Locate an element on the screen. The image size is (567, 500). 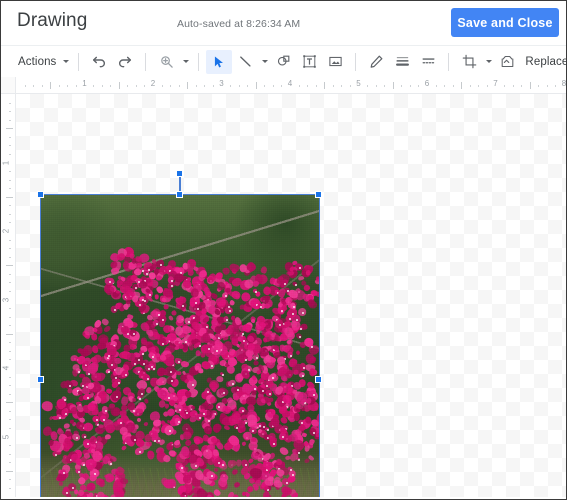
replace-image-icon is located at coordinates (507, 62).